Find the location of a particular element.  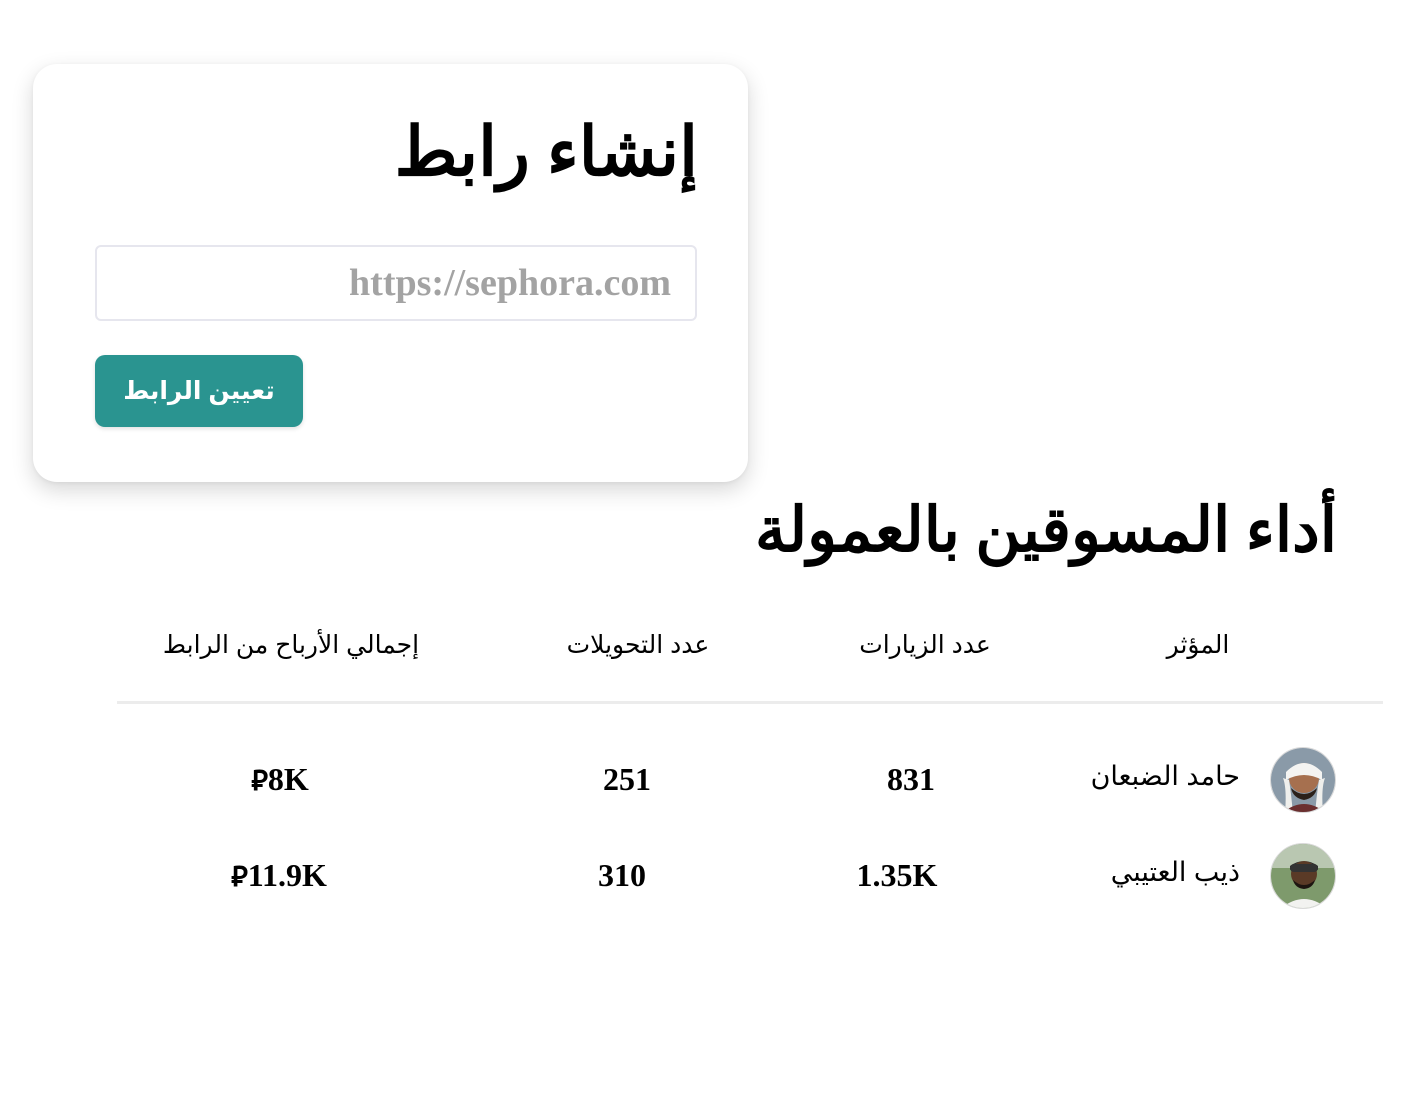

influencer-name: حامد الضبعان is located at coordinates (1165, 776).